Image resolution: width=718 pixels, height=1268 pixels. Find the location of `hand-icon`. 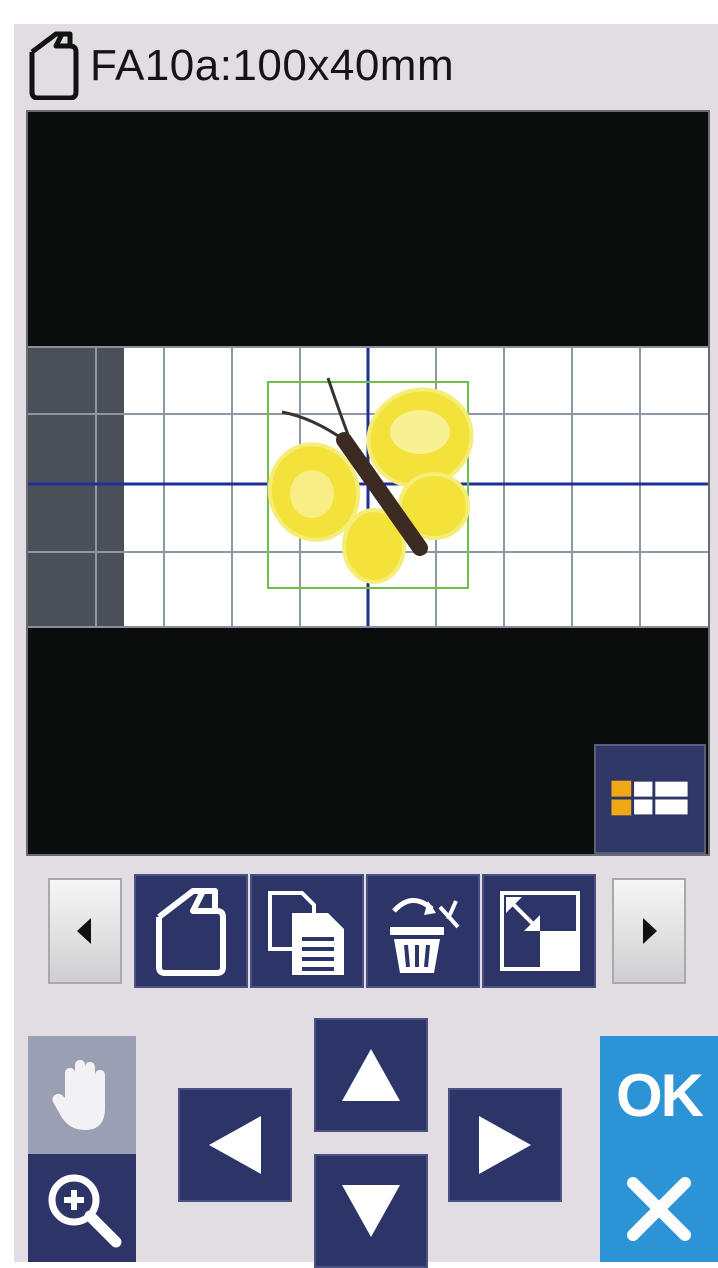

hand-icon is located at coordinates (78, 1095).